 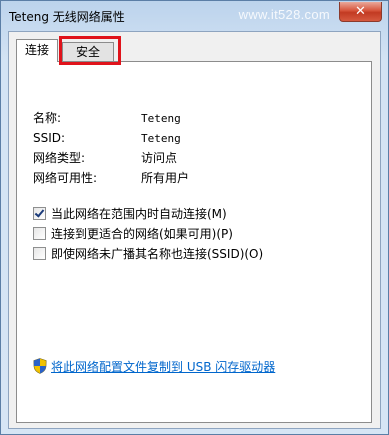 What do you see at coordinates (49, 138) in the screenshot?
I see `property-label: SSID:` at bounding box center [49, 138].